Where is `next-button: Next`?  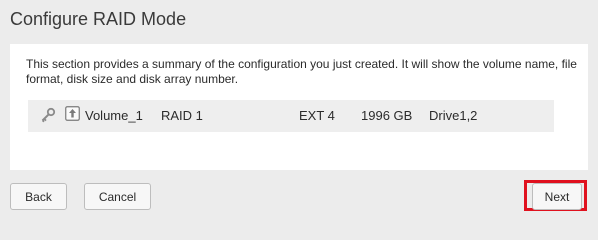 next-button: Next is located at coordinates (557, 196).